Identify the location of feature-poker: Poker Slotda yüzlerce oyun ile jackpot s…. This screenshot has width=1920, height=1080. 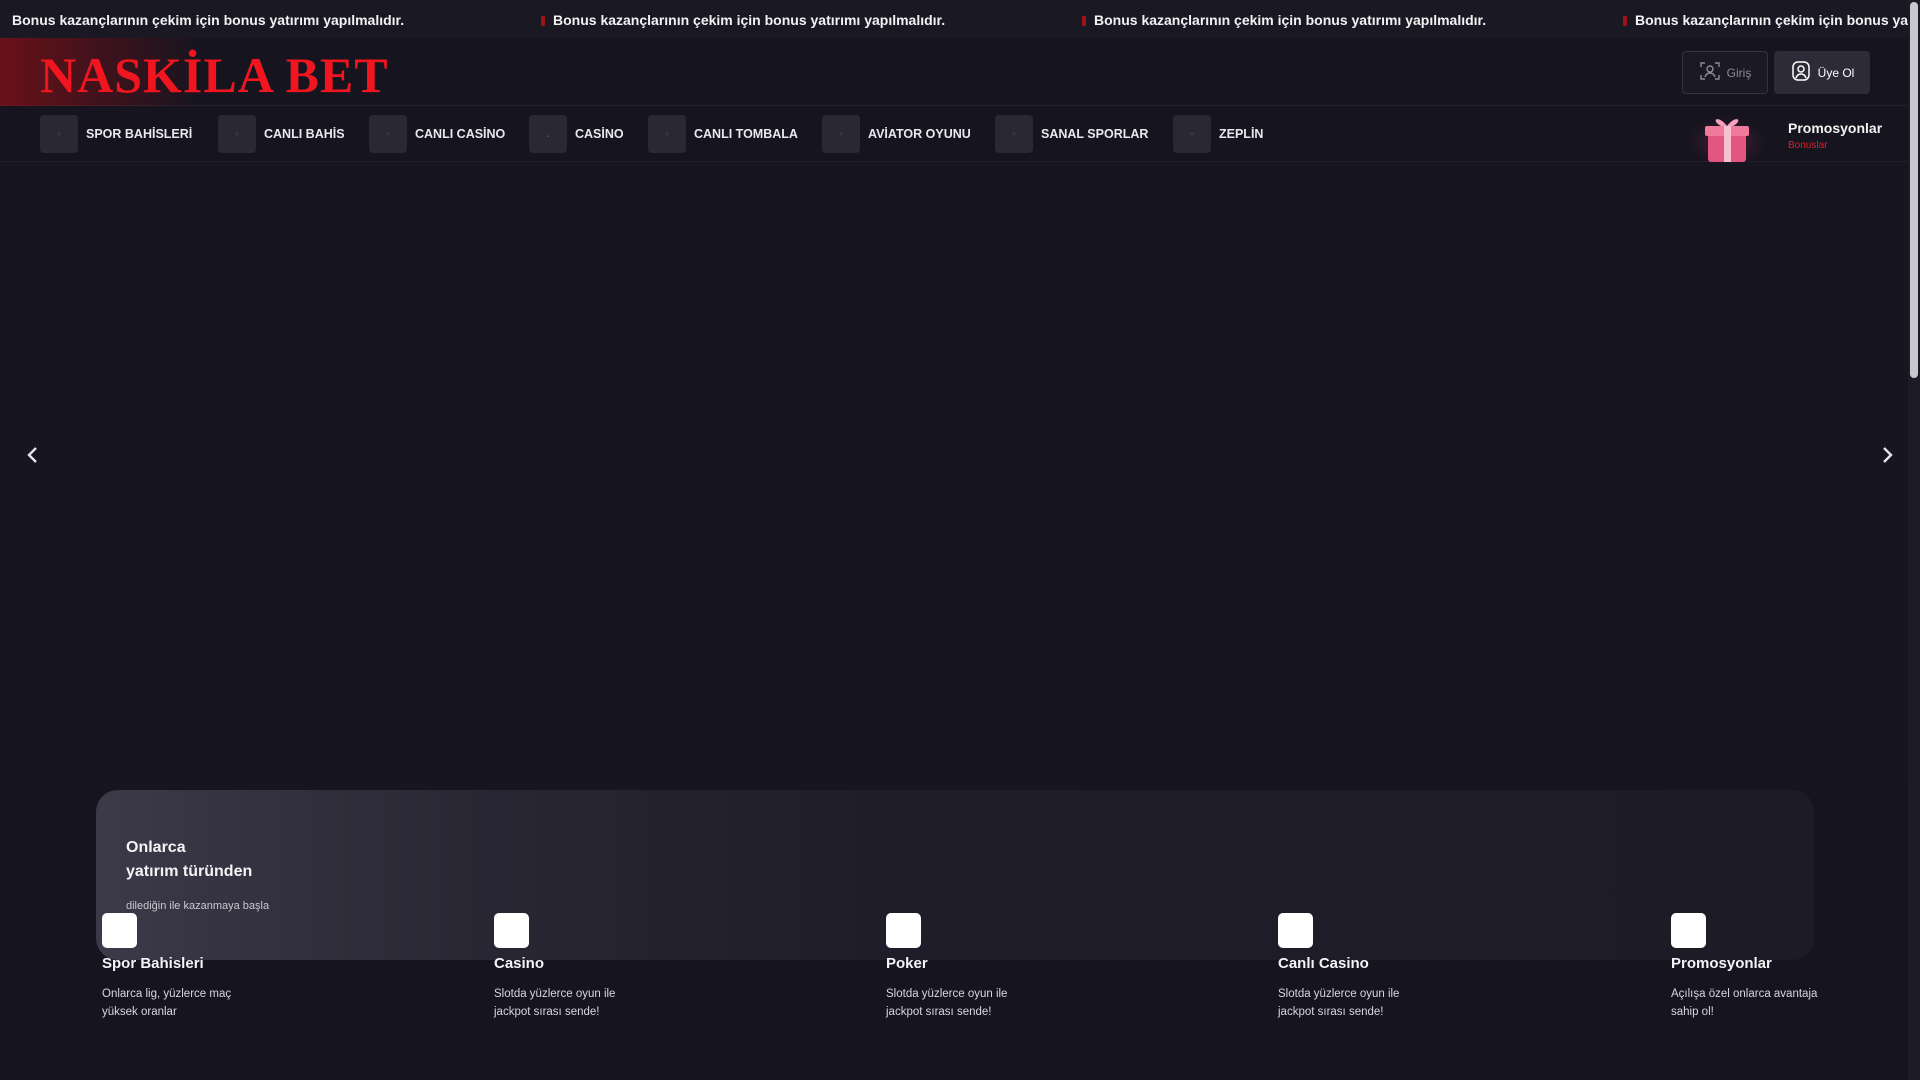
(1006, 967).